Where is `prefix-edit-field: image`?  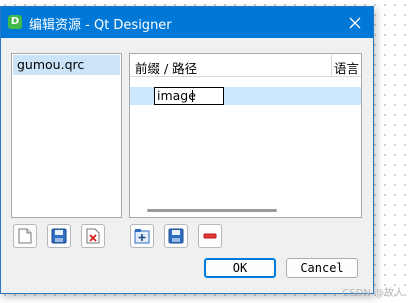 prefix-edit-field: image is located at coordinates (189, 96).